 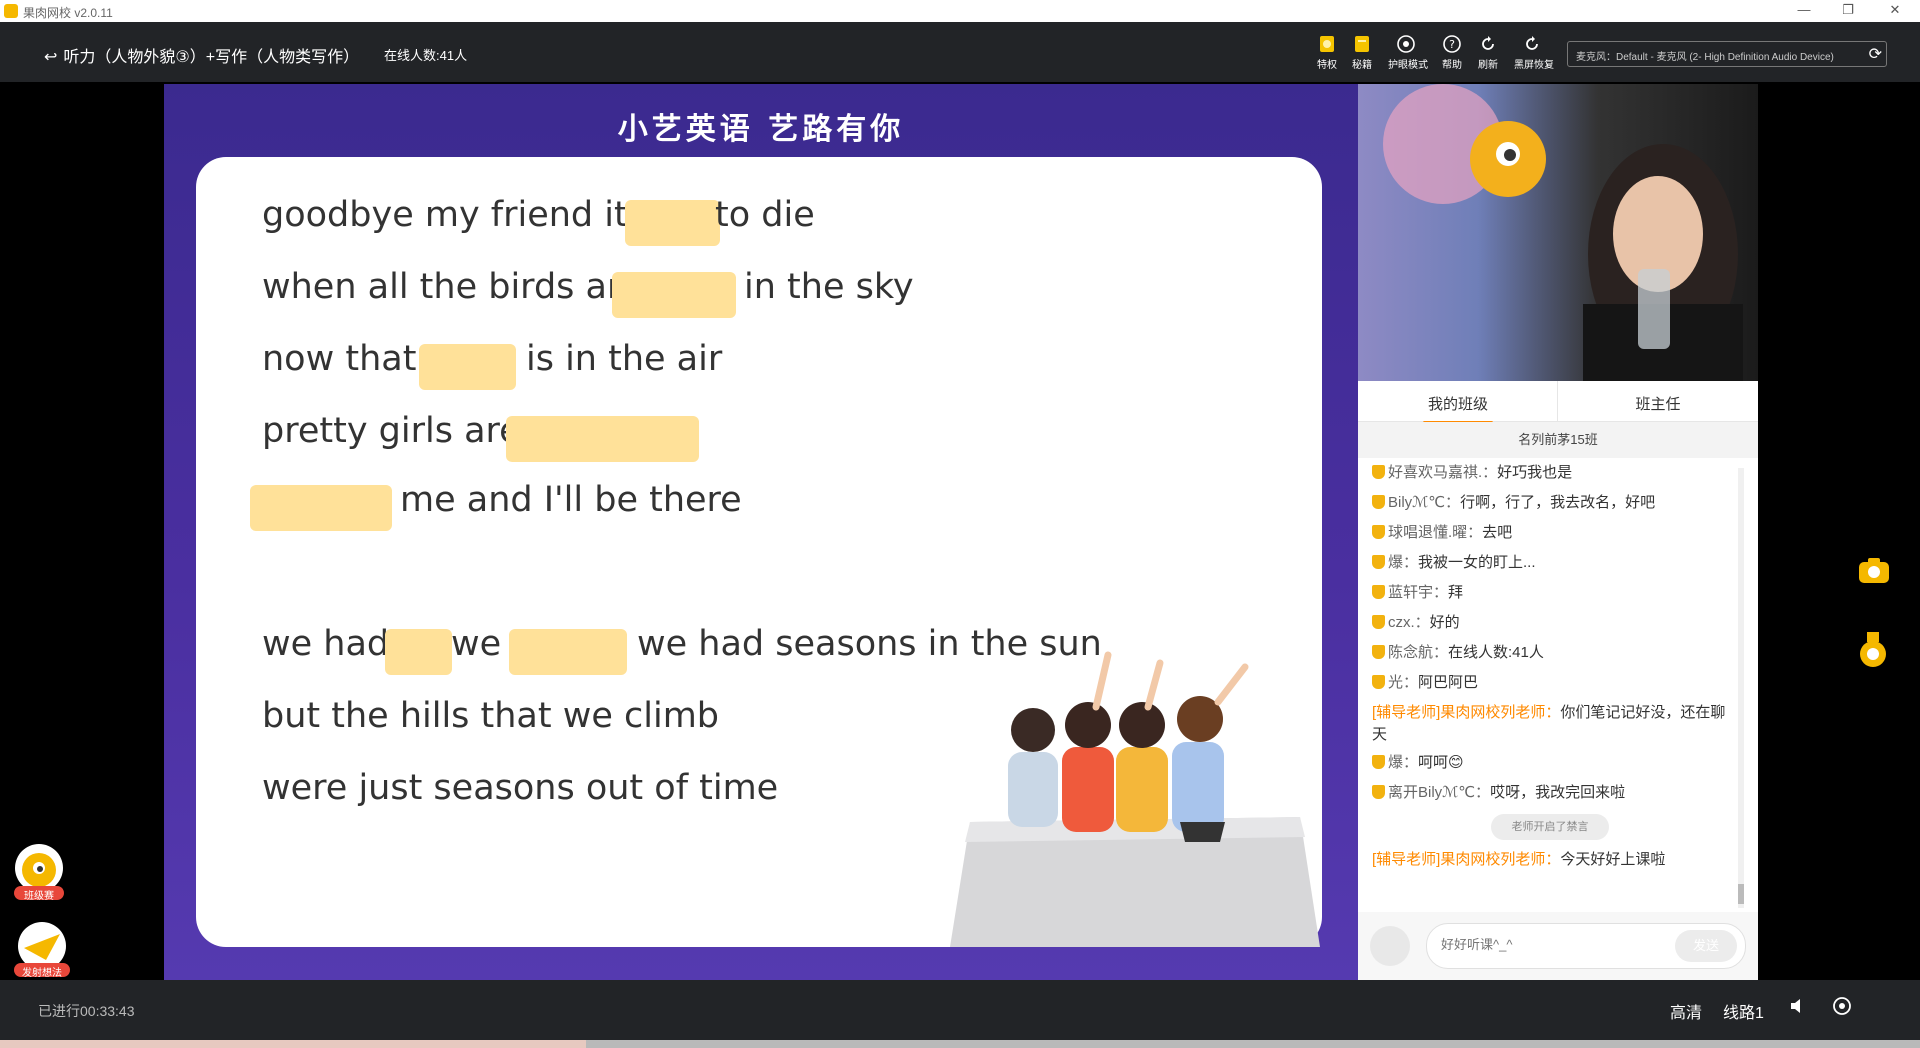 What do you see at coordinates (829, 287) in the screenshot?
I see `lyric-line-2-tail: in the sky` at bounding box center [829, 287].